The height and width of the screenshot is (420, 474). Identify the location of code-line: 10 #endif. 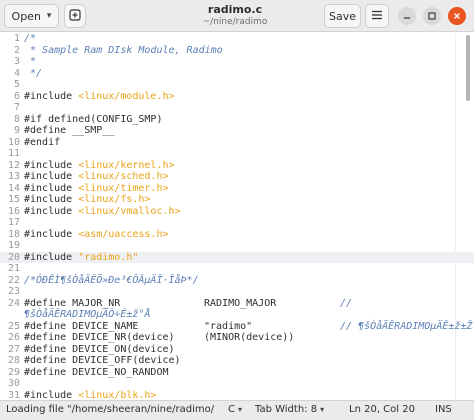
(237, 143).